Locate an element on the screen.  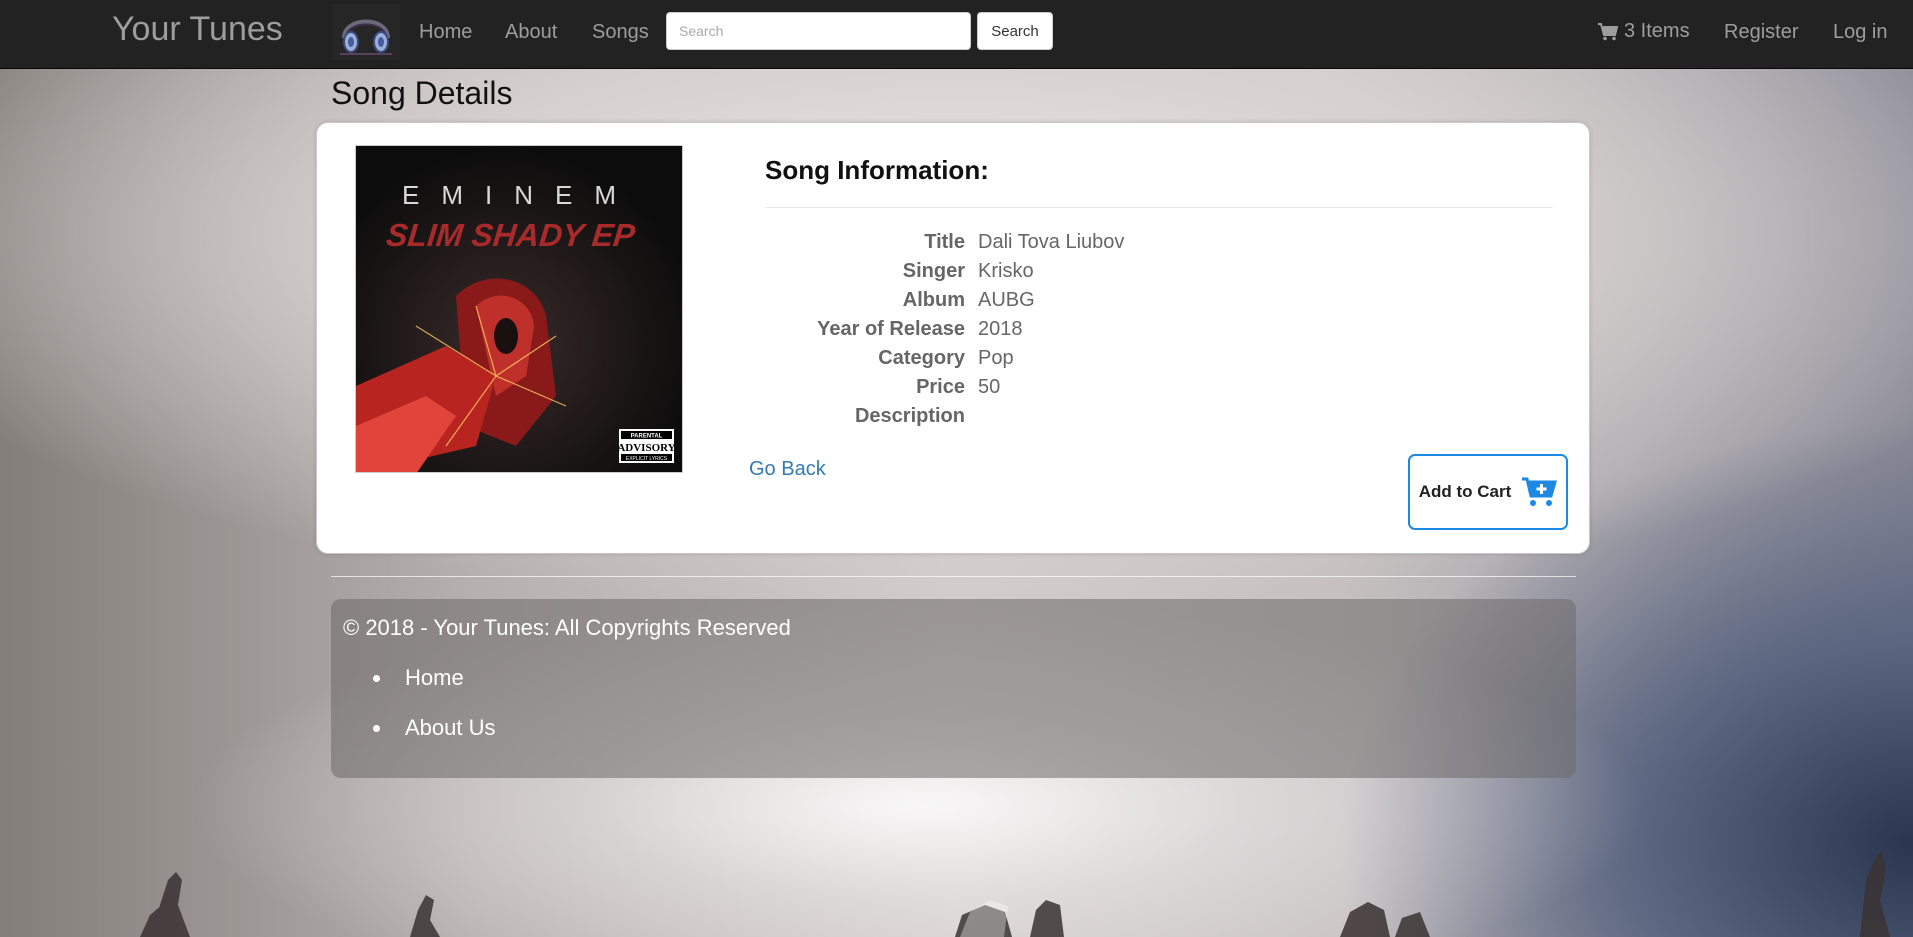
field-row-year: Year of Release 2018 is located at coordinates (1115, 332).